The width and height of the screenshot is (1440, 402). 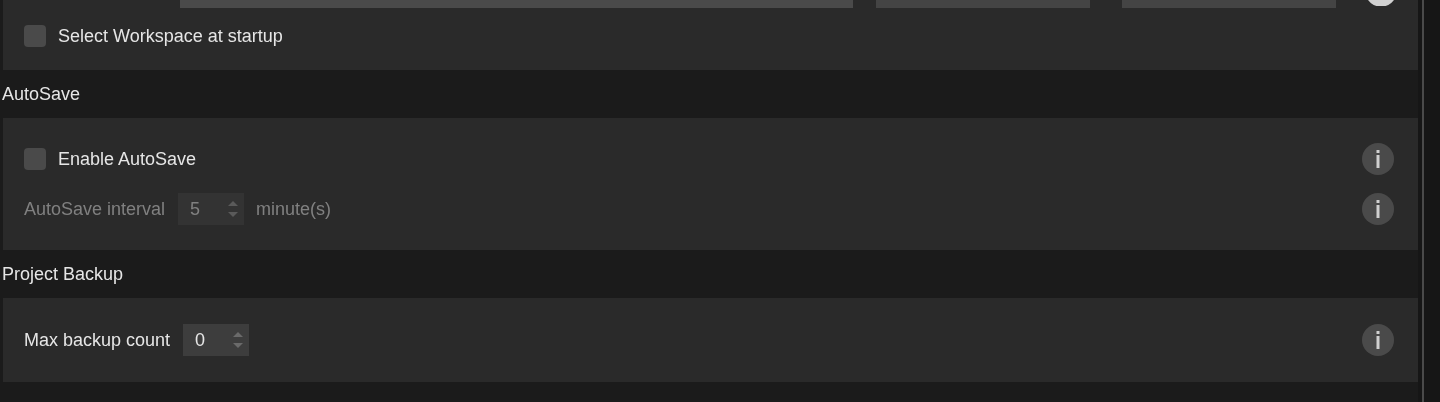 What do you see at coordinates (41, 94) in the screenshot?
I see `section-title: AutoSave` at bounding box center [41, 94].